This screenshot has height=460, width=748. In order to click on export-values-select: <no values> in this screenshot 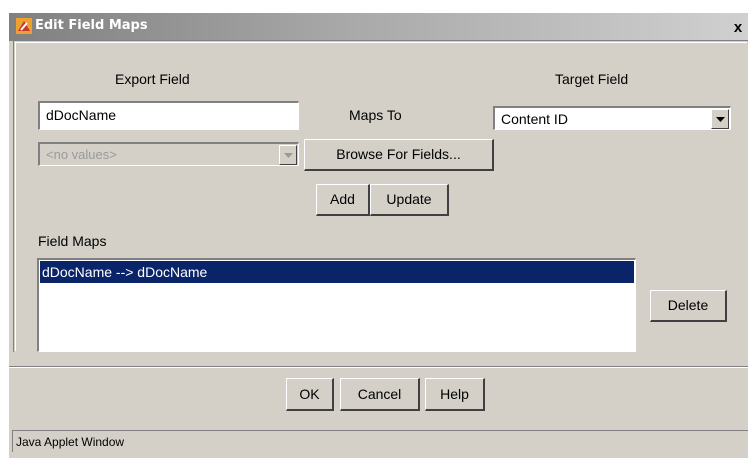, I will do `click(168, 154)`.